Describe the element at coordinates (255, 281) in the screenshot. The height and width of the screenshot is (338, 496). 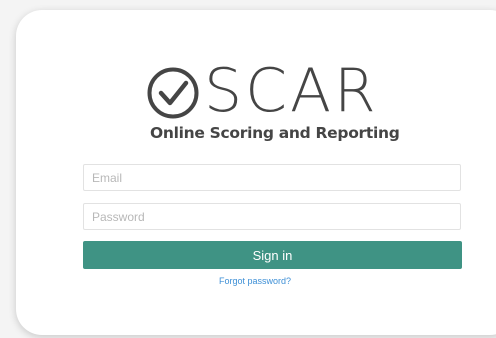
I see `forgot-password-link: Forgot password?` at that location.